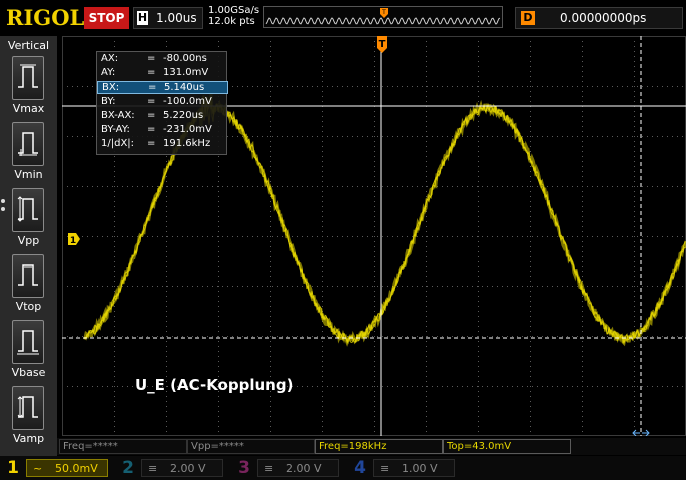 The width and height of the screenshot is (686, 480). Describe the element at coordinates (420, 468) in the screenshot. I see `channel-4-scale: 1.00 V` at that location.